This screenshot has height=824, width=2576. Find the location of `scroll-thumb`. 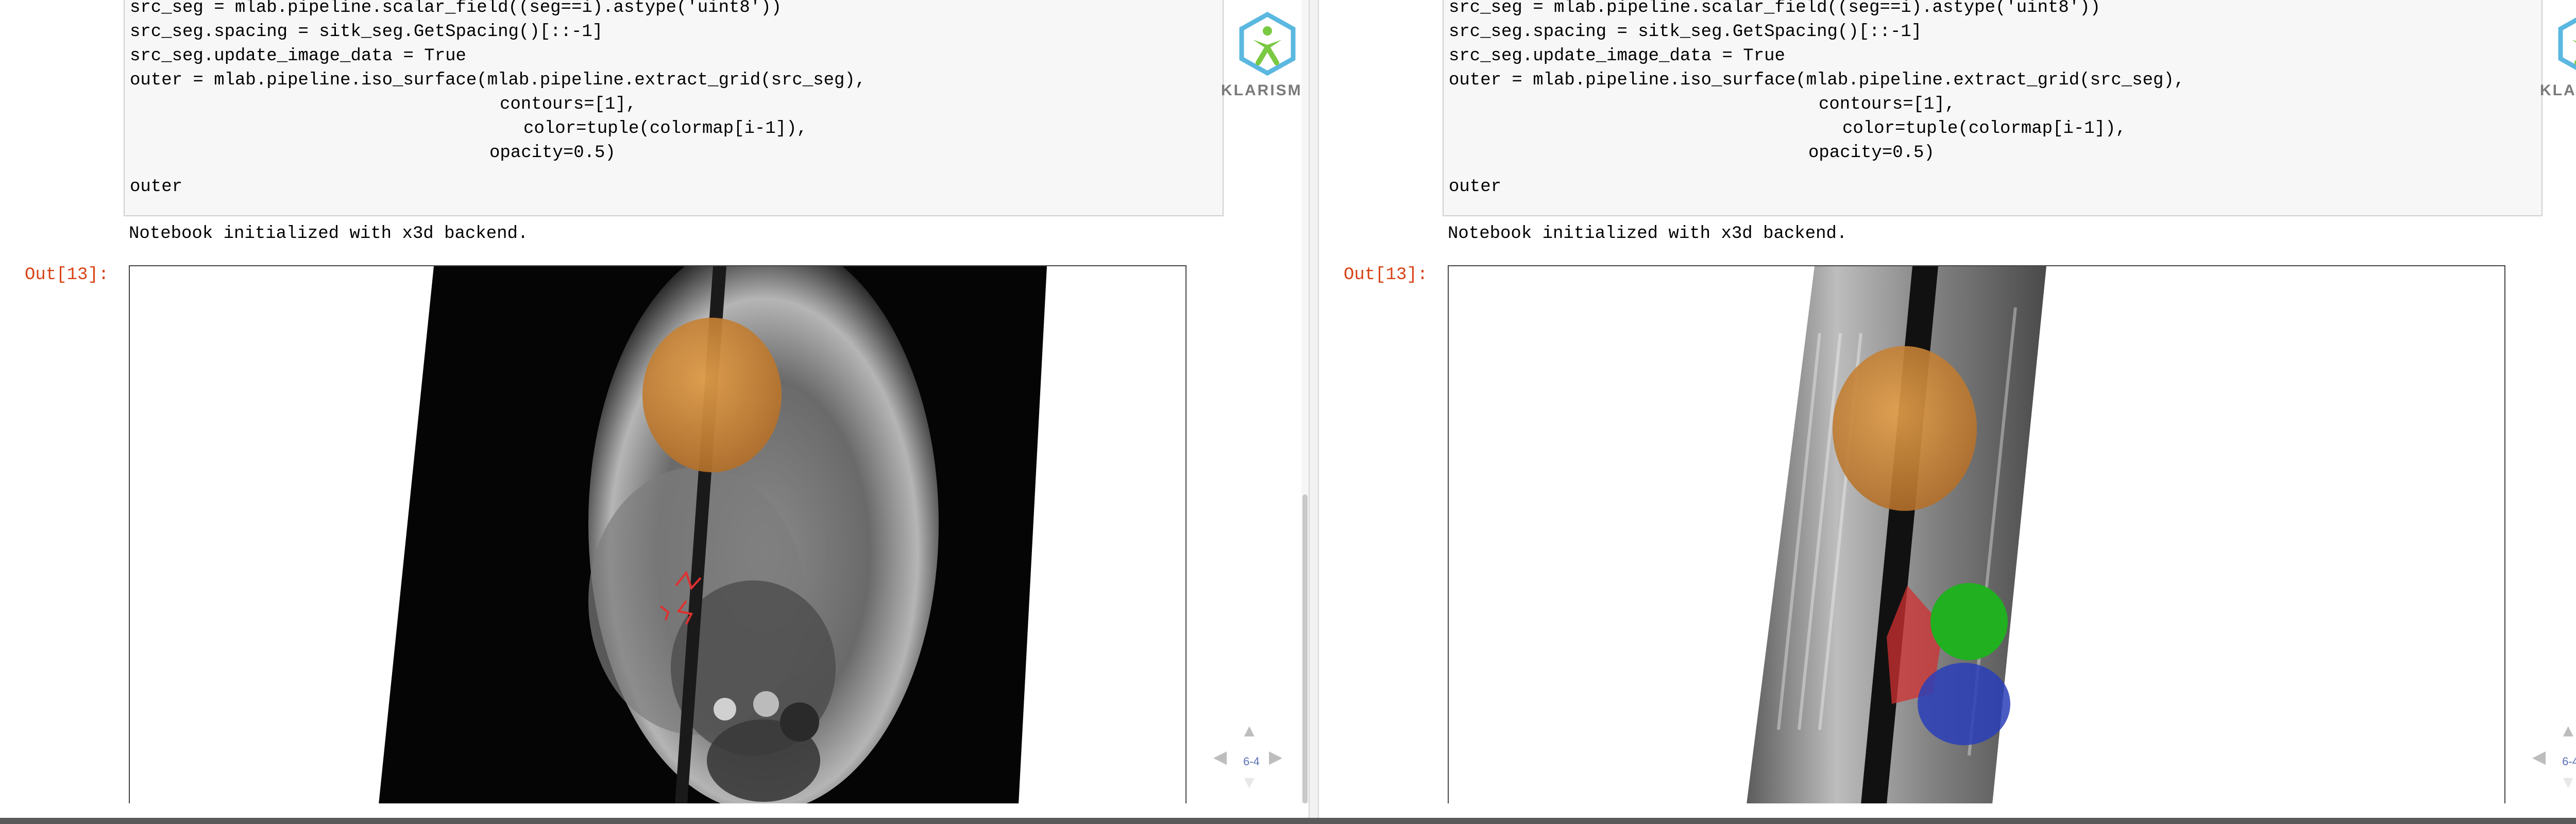

scroll-thumb is located at coordinates (1305, 649).